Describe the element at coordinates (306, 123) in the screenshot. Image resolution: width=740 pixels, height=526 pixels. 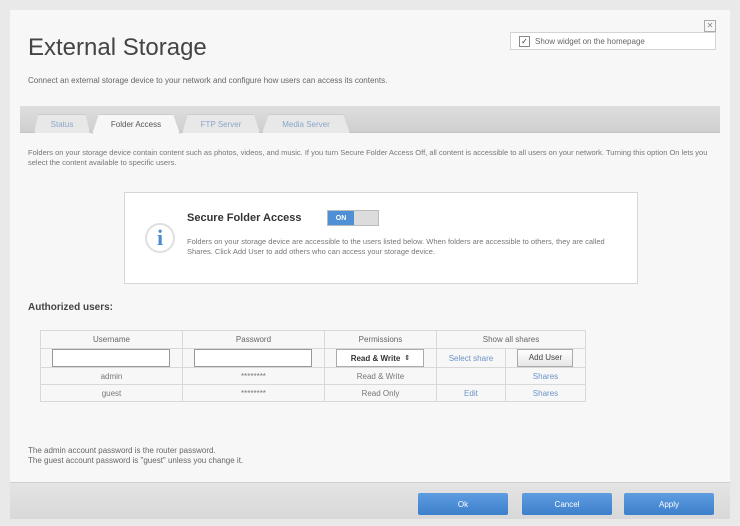
I see `tab-media-server: Media Server` at that location.